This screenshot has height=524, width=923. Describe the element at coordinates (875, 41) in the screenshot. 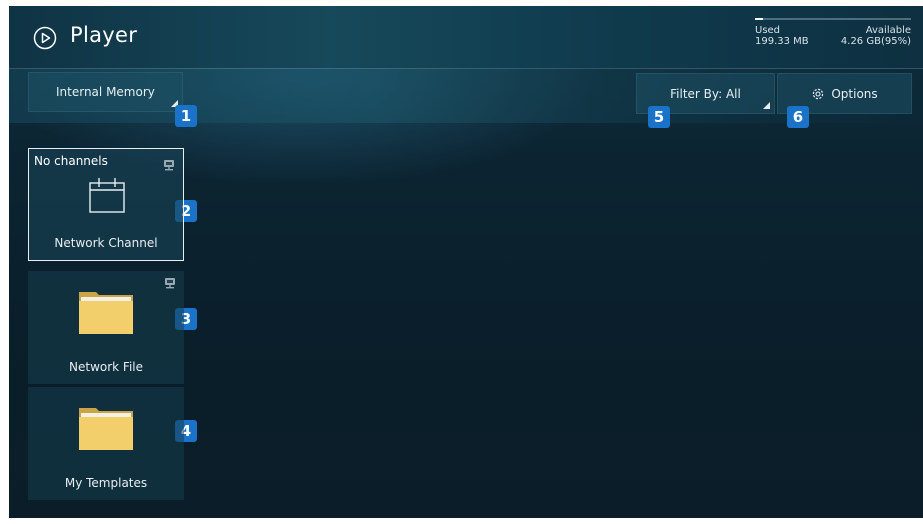

I see `storage-available-value: 4.26 GB(95%)` at that location.